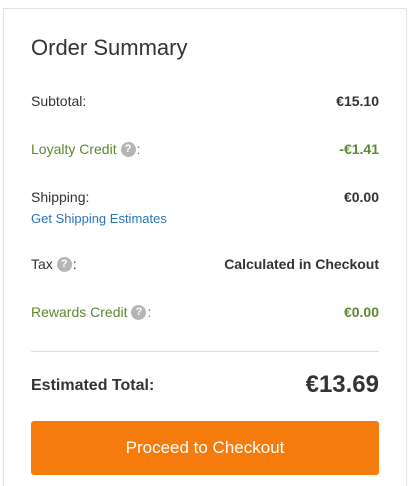  I want to click on rewards-credit-label-group: Rewards Credit ? :, so click(91, 312).